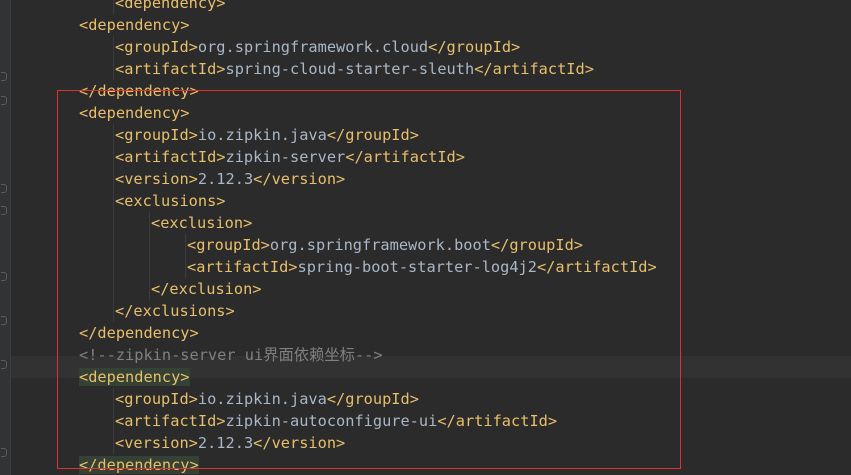  I want to click on xml-close-tag: </exclusion>, so click(206, 289).